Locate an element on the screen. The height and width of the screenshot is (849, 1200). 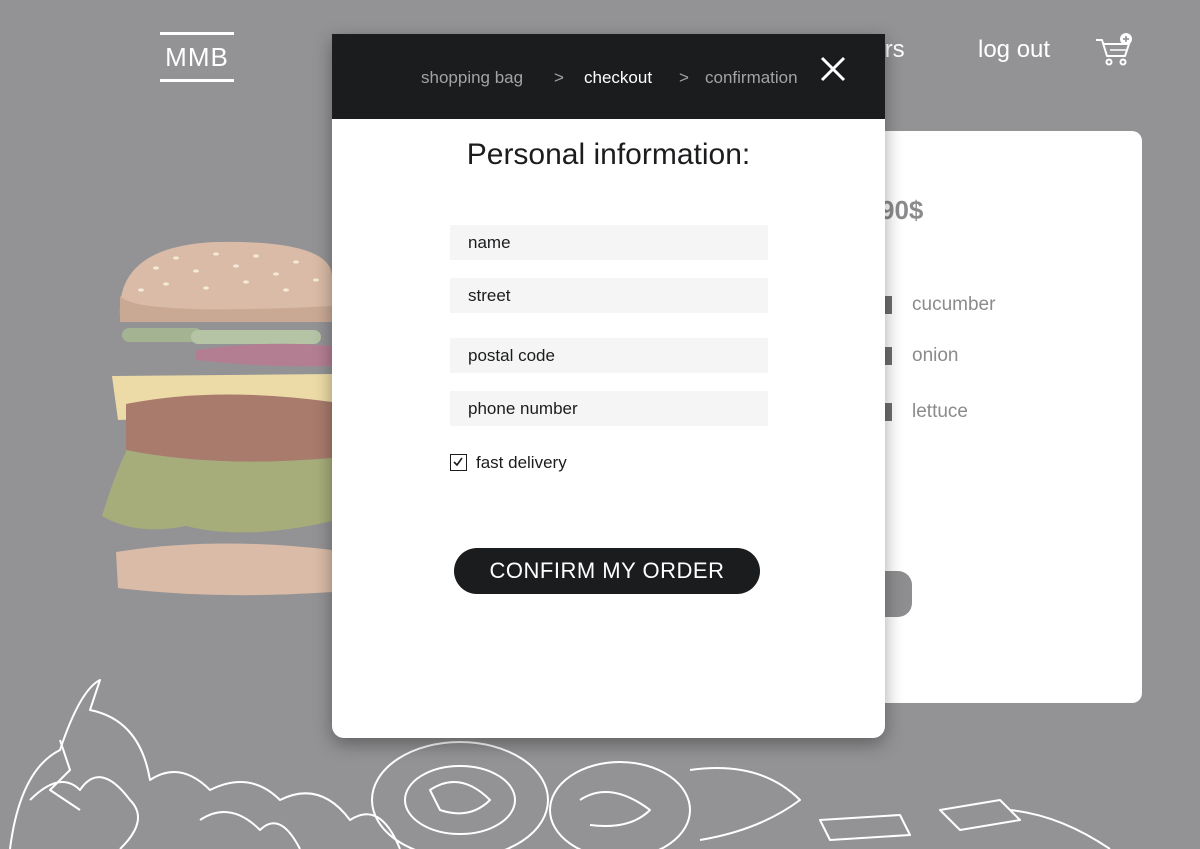
burger-illustration is located at coordinates (217, 418).